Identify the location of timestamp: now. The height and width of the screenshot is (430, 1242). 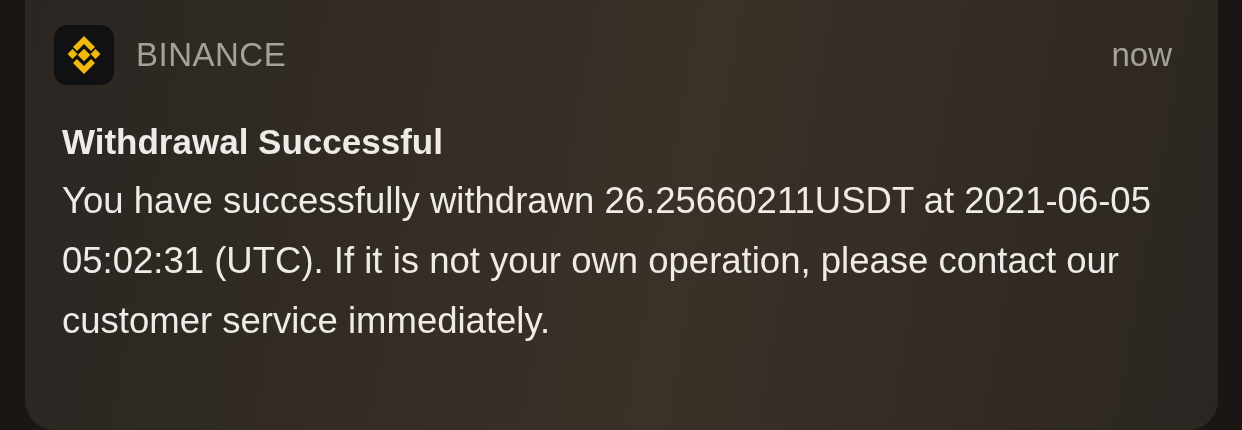
(1141, 55).